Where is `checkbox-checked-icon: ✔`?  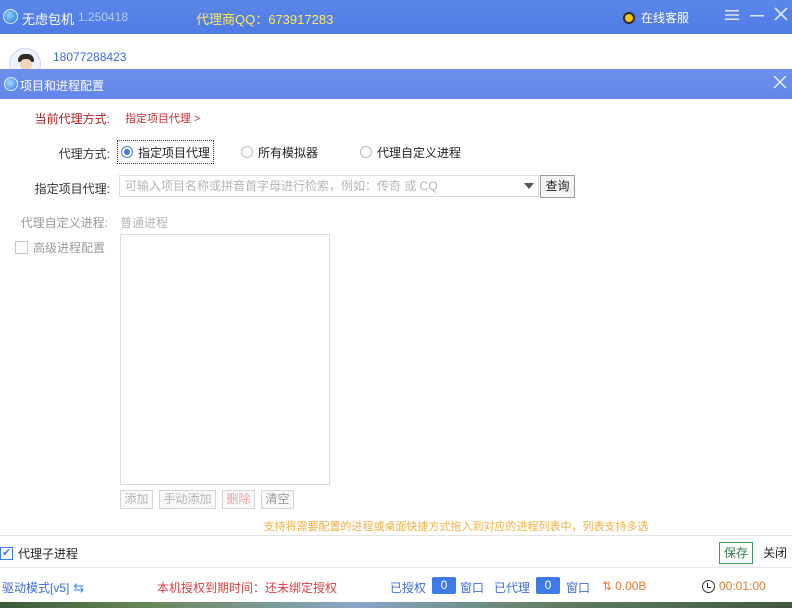 checkbox-checked-icon: ✔ is located at coordinates (6, 553).